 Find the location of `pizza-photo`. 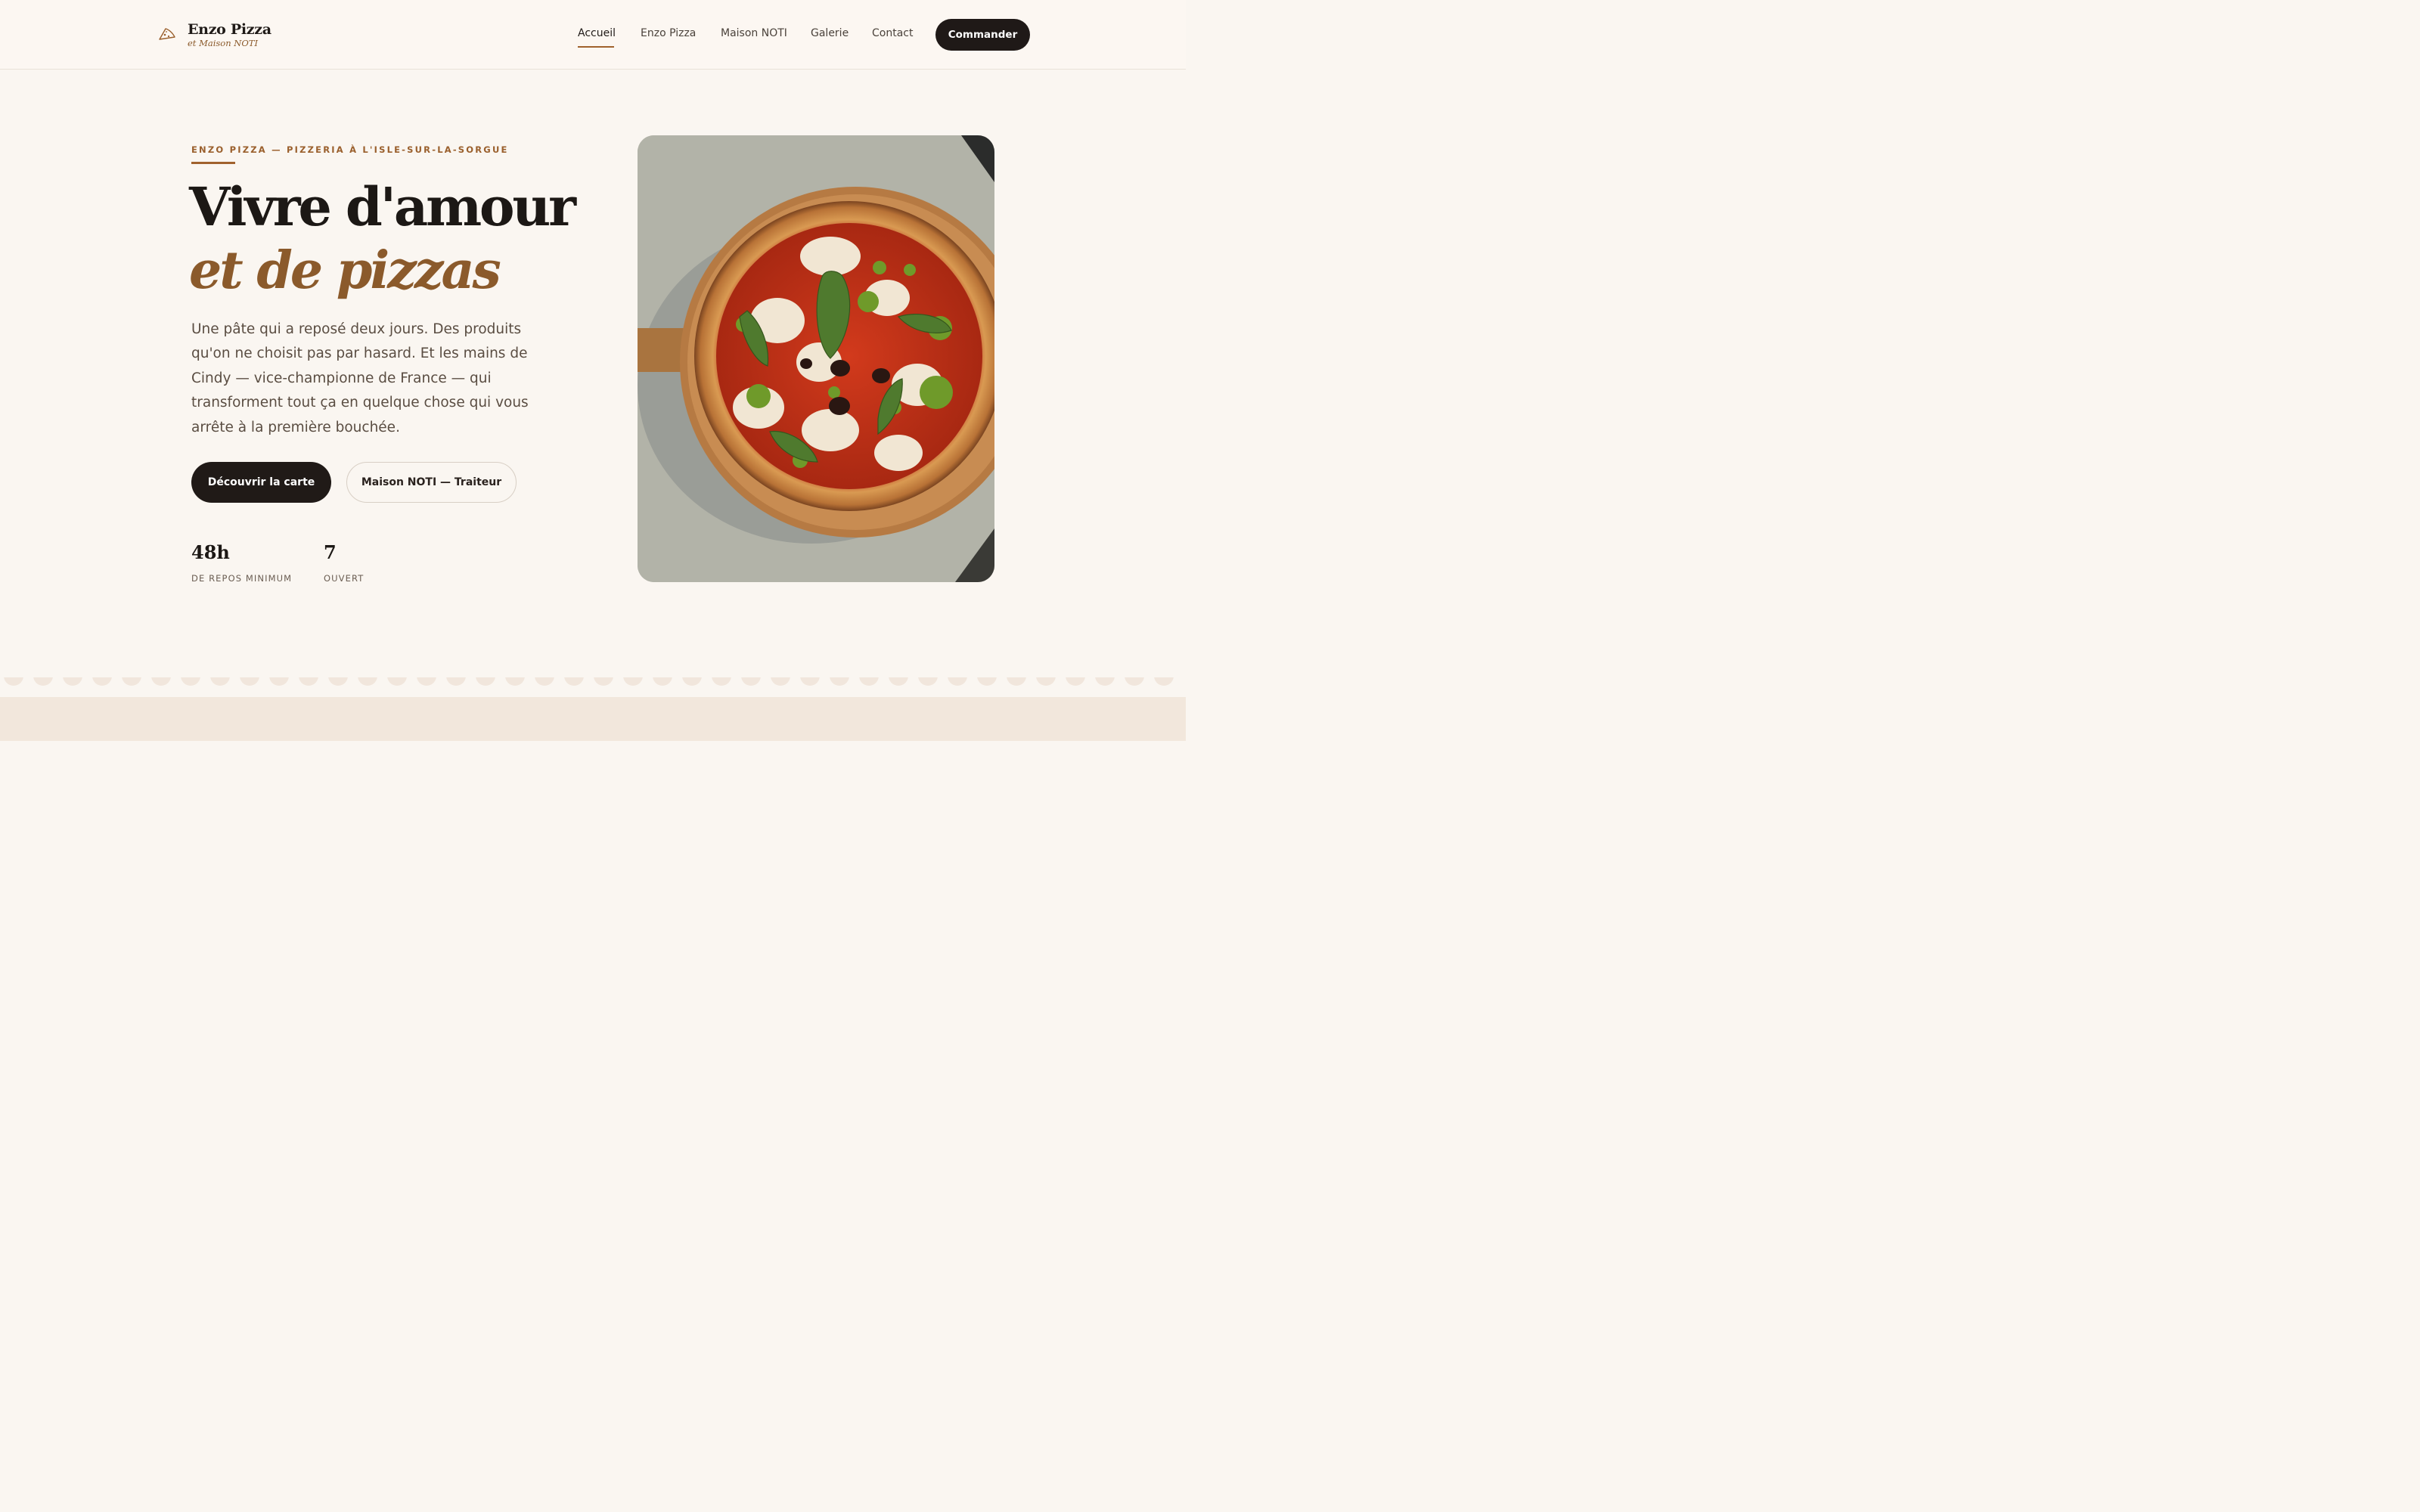

pizza-photo is located at coordinates (816, 358).